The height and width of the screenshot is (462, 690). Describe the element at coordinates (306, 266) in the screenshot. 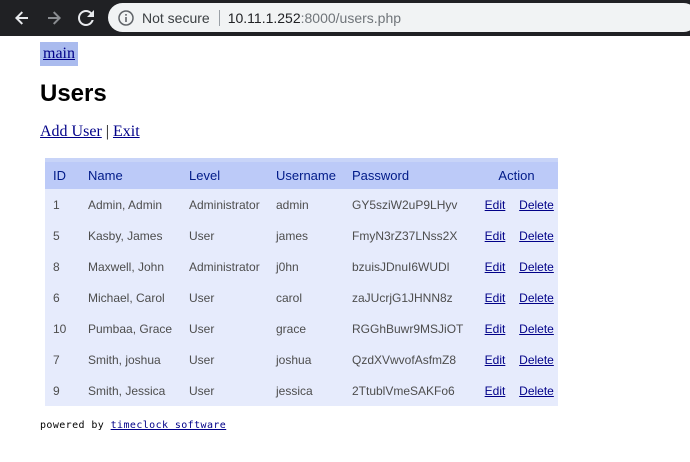

I see `cell-username: j0hn` at that location.